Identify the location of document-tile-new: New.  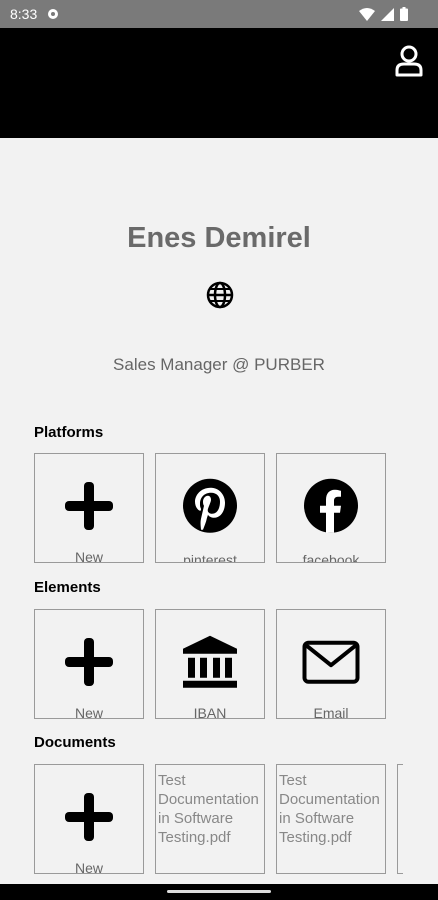
(89, 819).